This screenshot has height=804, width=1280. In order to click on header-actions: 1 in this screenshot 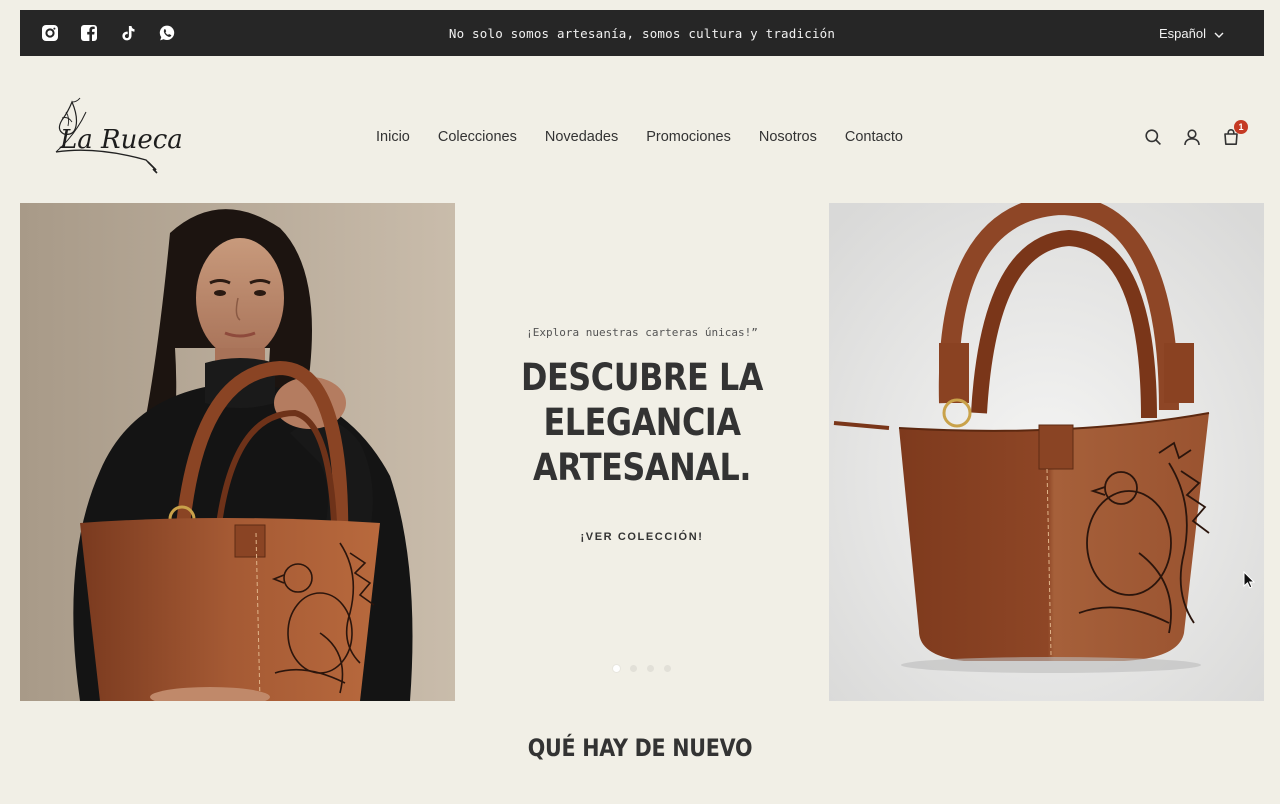, I will do `click(1195, 134)`.